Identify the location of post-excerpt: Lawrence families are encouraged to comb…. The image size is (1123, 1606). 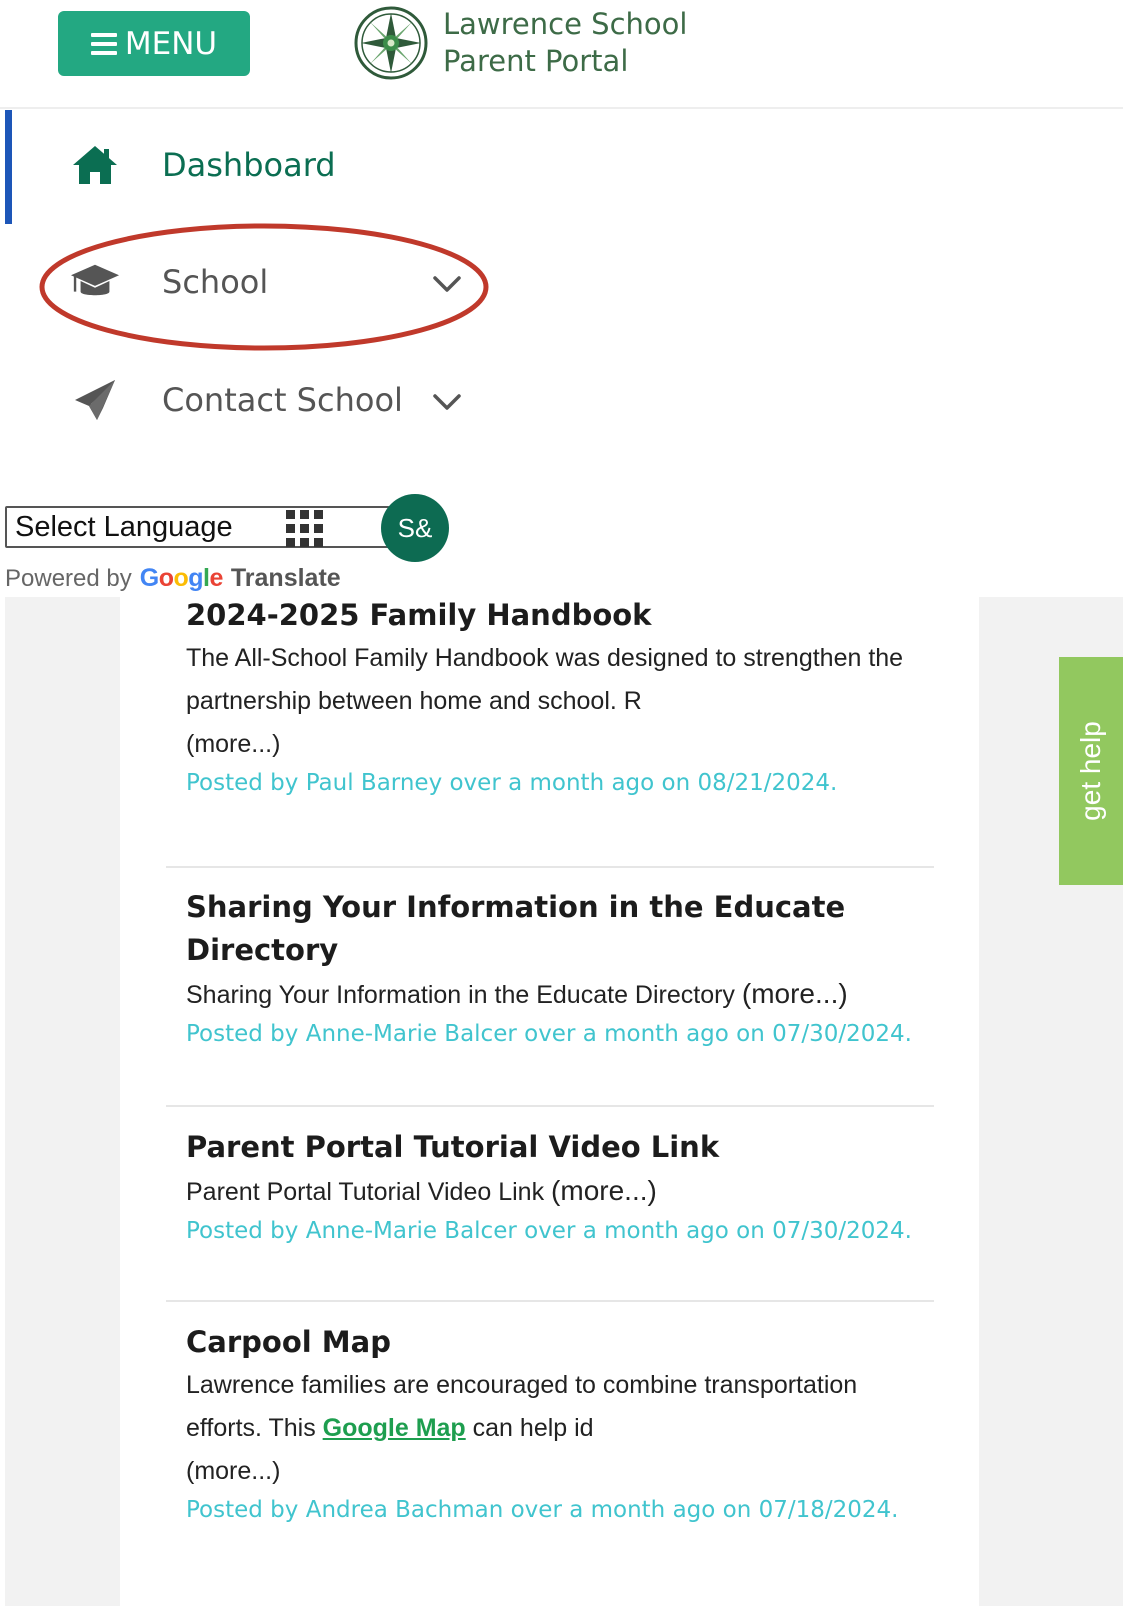
(522, 1428).